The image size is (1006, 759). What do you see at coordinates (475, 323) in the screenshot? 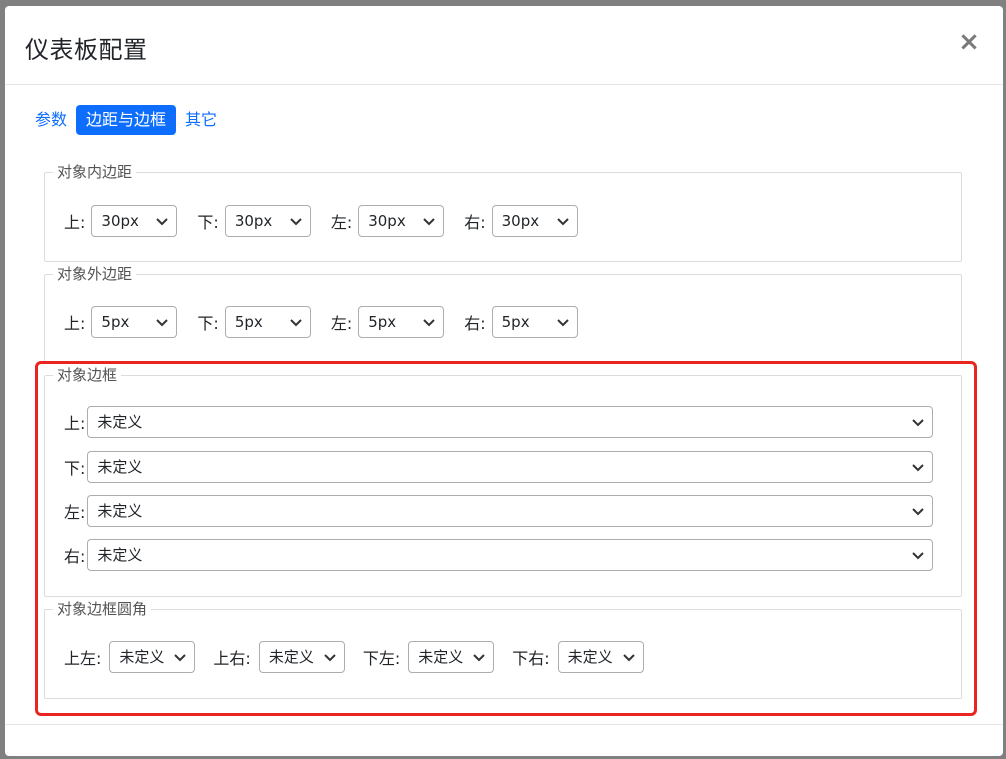
I see `margin-right-label: 右:` at bounding box center [475, 323].